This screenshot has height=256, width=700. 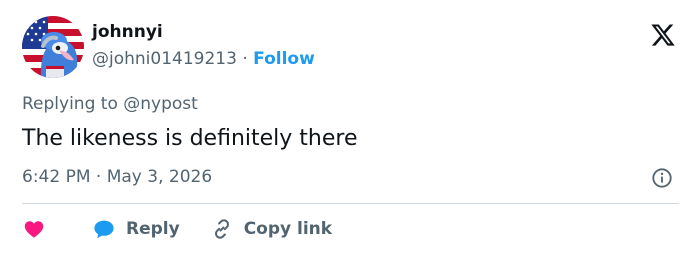 I want to click on copy-link-button: Copy link, so click(x=256, y=229).